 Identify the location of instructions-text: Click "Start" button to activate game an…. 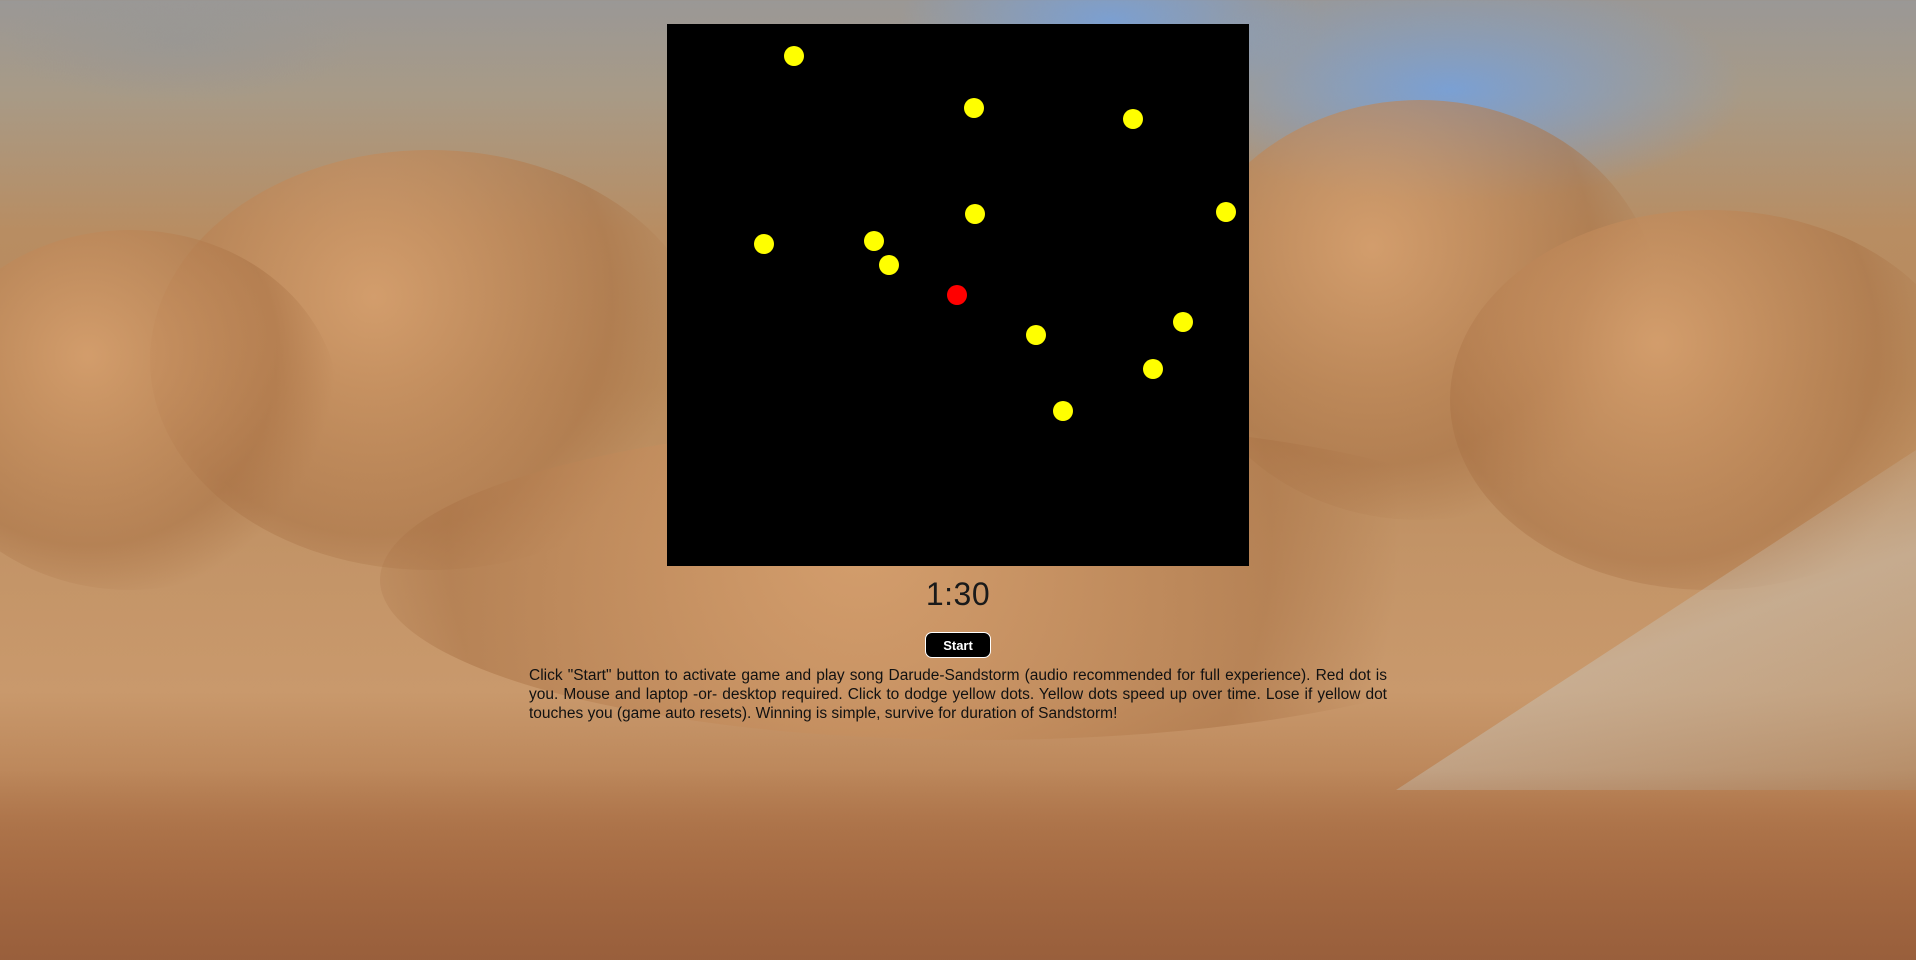
(958, 694).